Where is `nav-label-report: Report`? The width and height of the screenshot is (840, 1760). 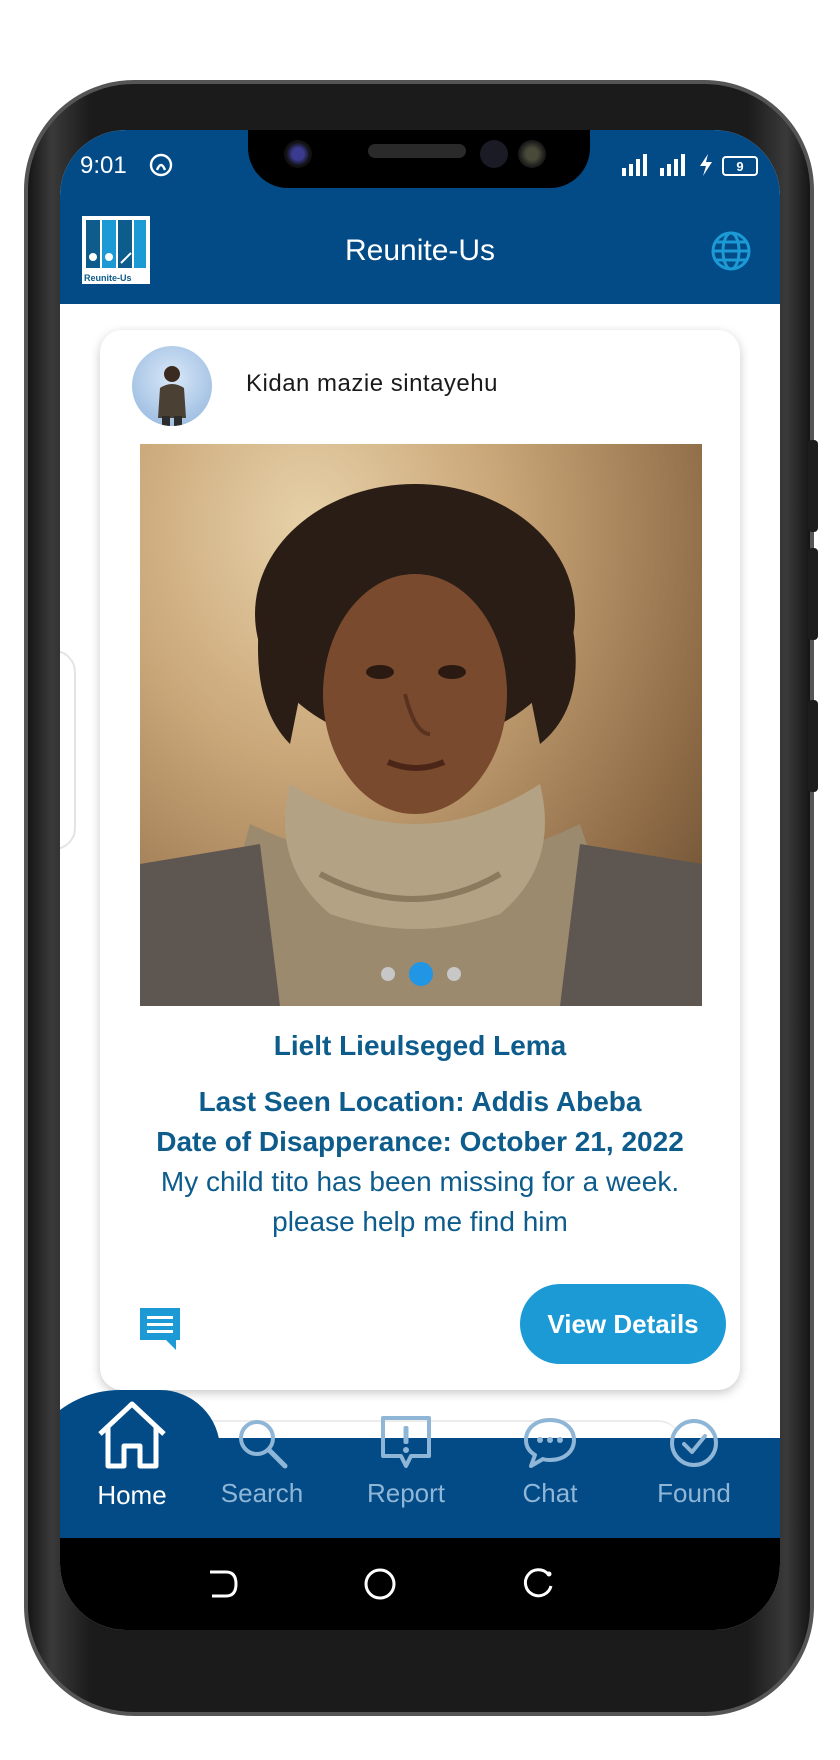
nav-label-report: Report is located at coordinates (406, 1493).